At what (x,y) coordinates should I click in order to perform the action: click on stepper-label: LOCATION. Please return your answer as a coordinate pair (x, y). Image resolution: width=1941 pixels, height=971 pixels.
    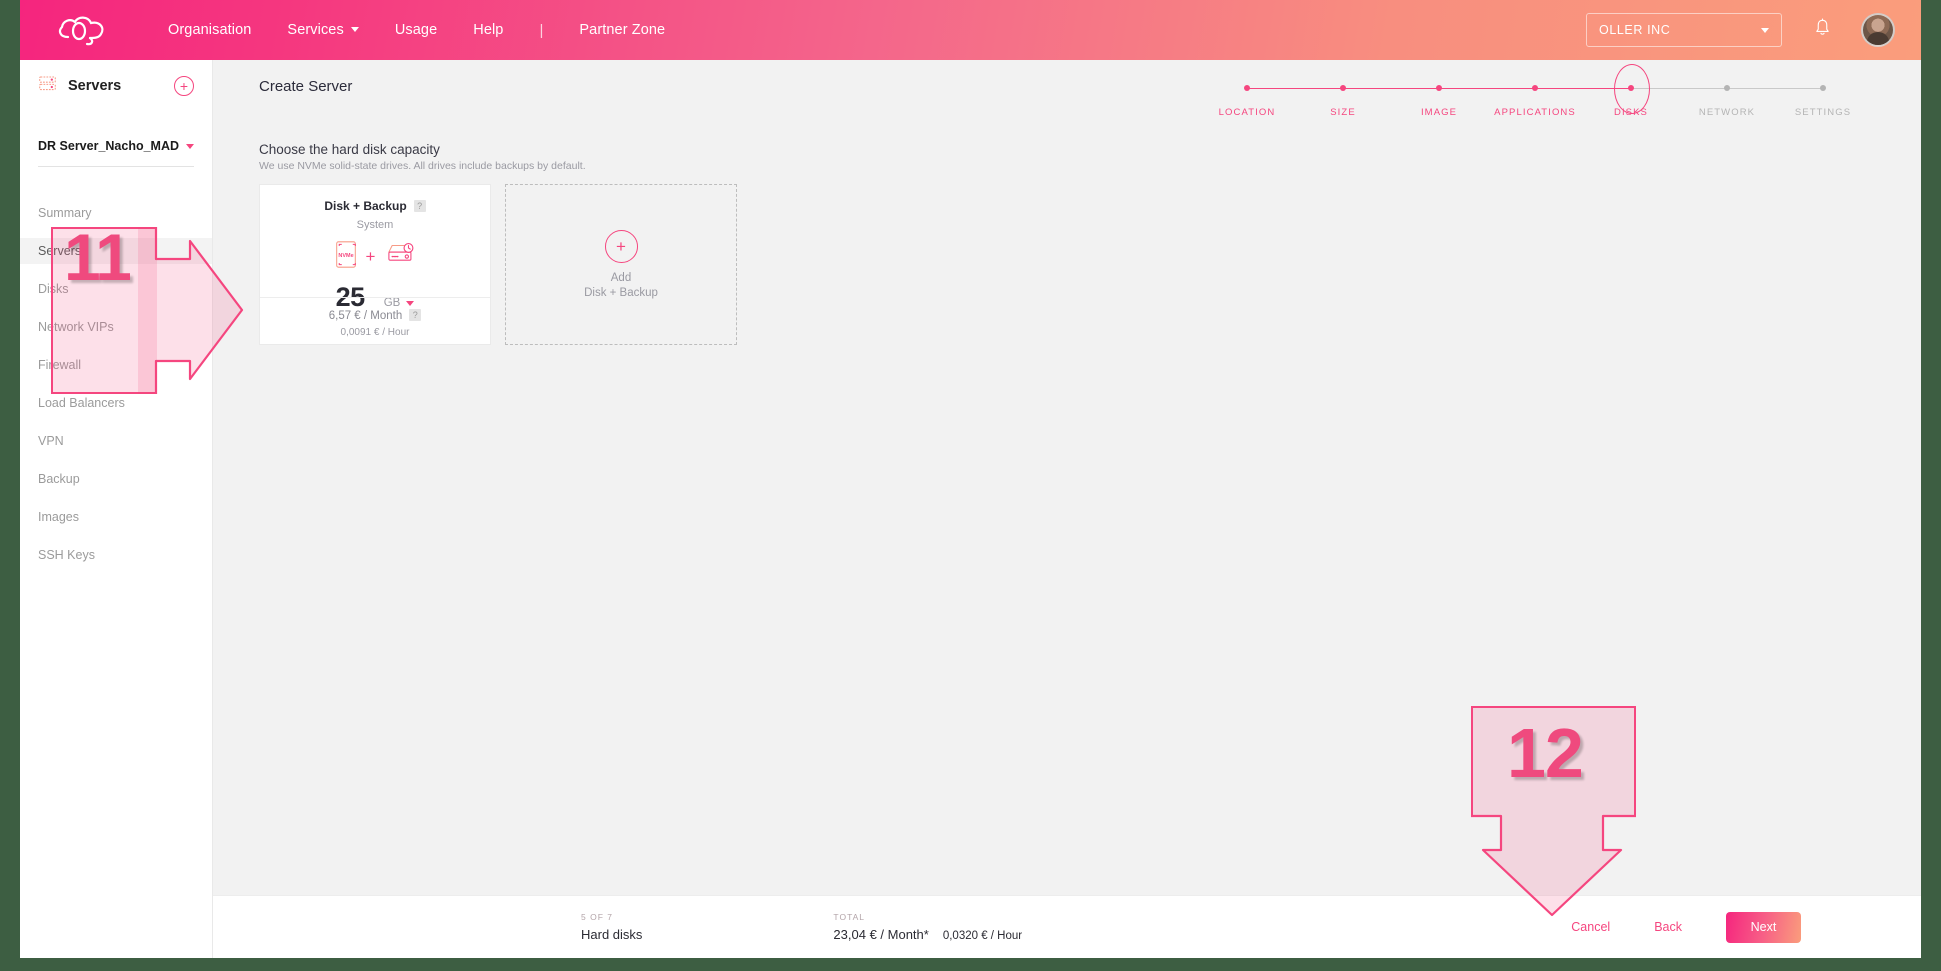
    Looking at the image, I should click on (1247, 112).